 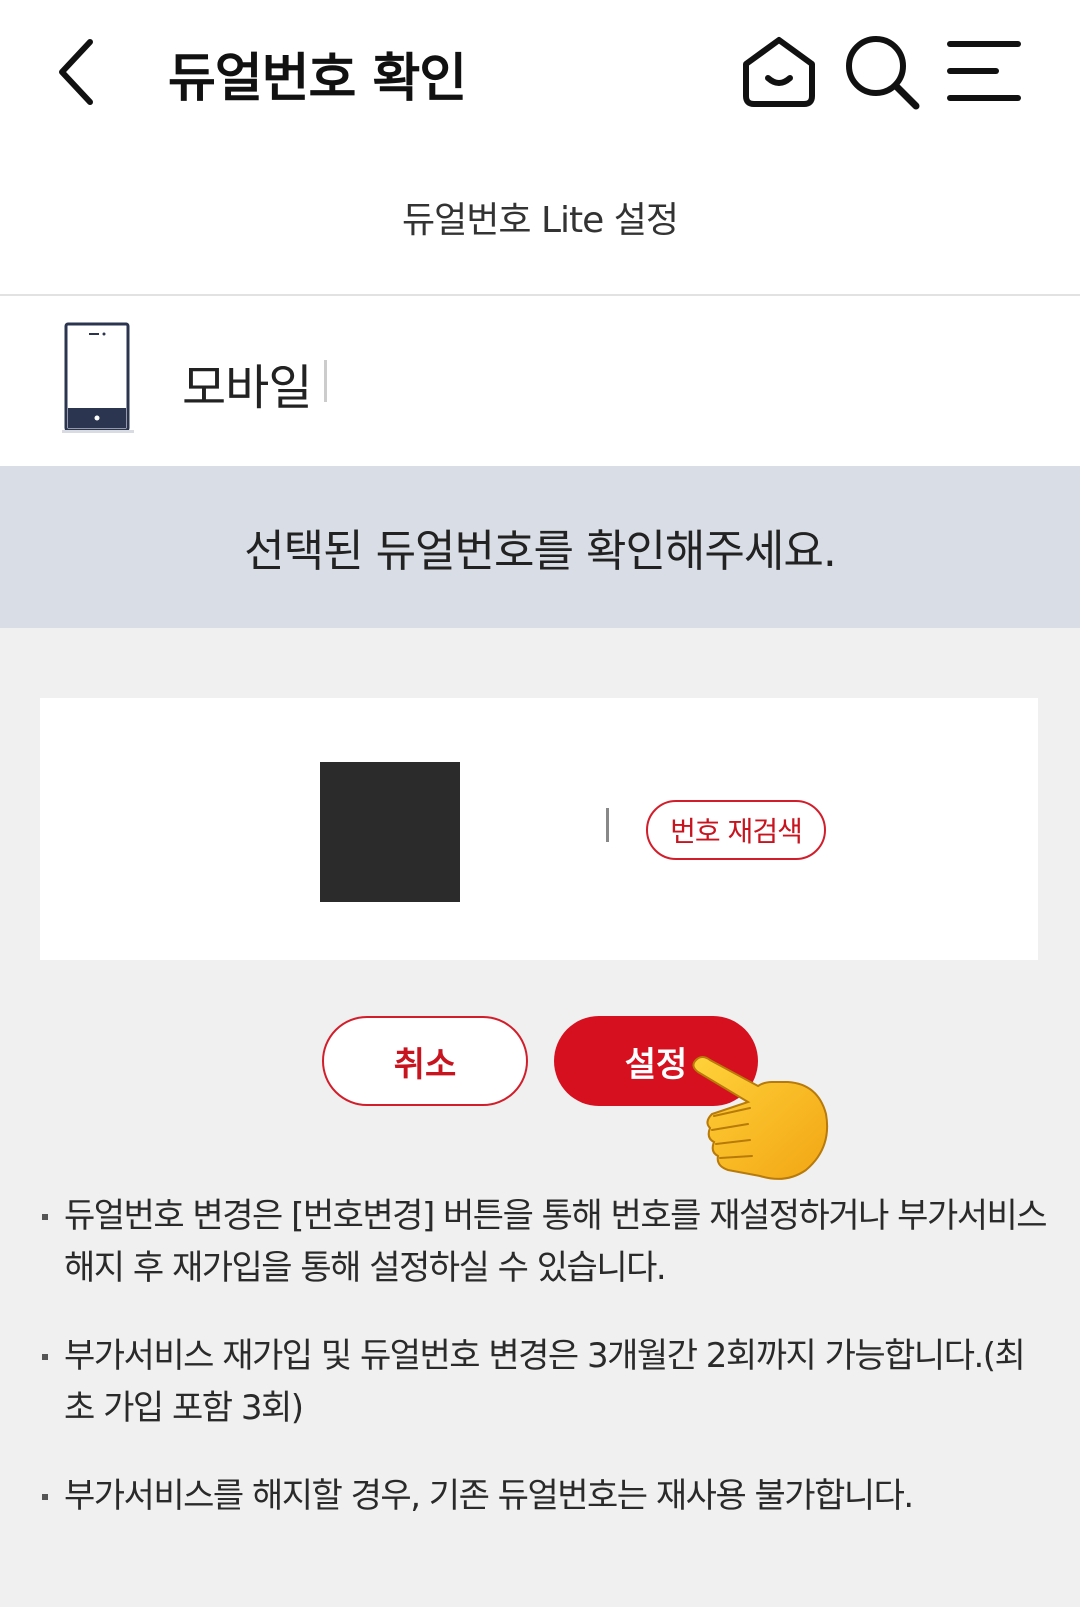 What do you see at coordinates (98, 377) in the screenshot?
I see `phone-icon` at bounding box center [98, 377].